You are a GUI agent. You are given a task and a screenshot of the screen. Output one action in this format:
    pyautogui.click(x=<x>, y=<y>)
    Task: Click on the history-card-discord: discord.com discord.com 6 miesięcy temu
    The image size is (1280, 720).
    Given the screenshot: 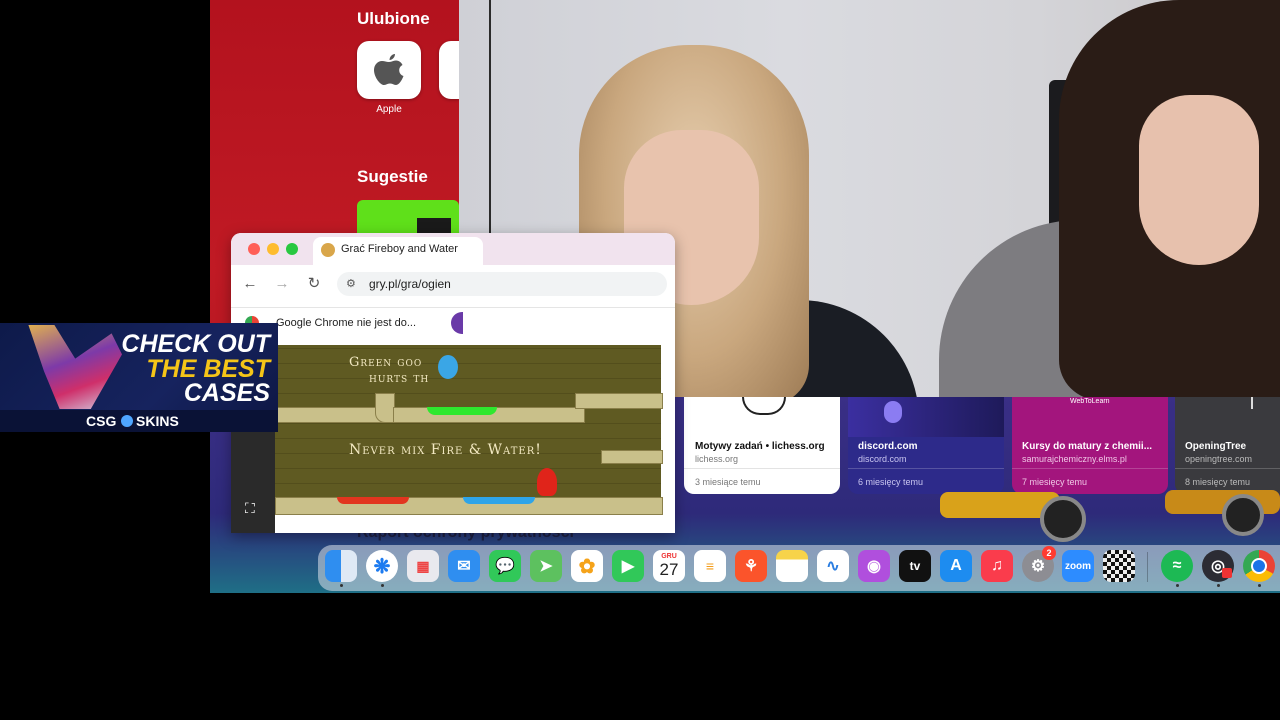 What is the action you would take?
    pyautogui.click(x=926, y=445)
    